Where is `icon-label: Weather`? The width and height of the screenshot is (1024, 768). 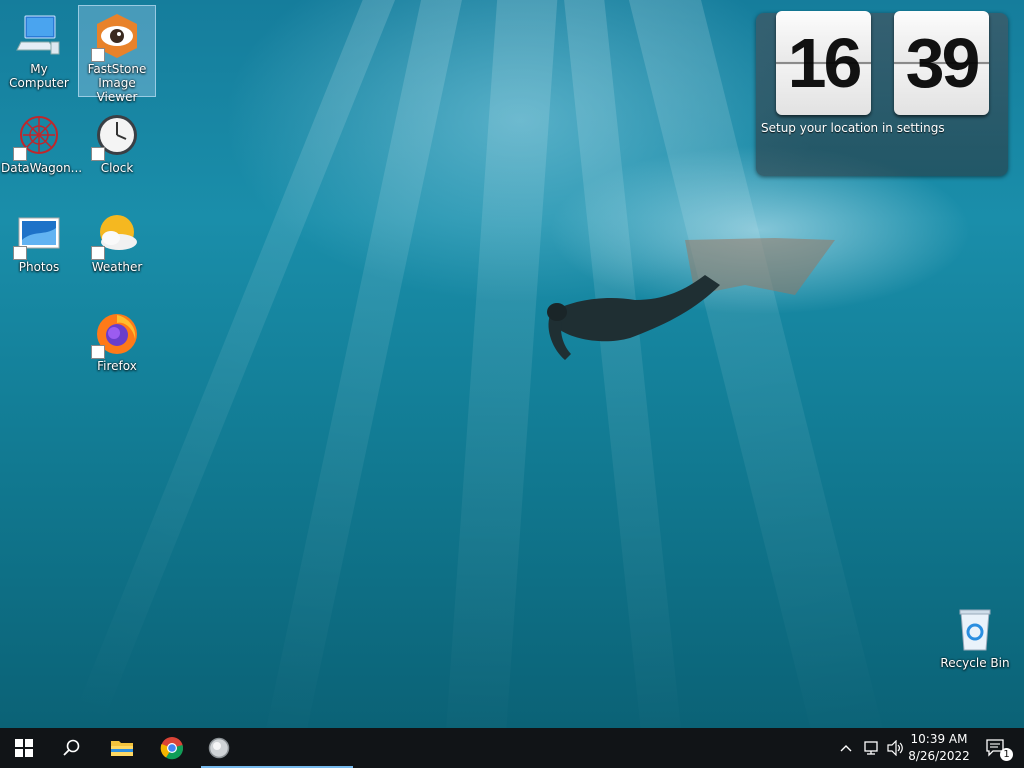 icon-label: Weather is located at coordinates (117, 267).